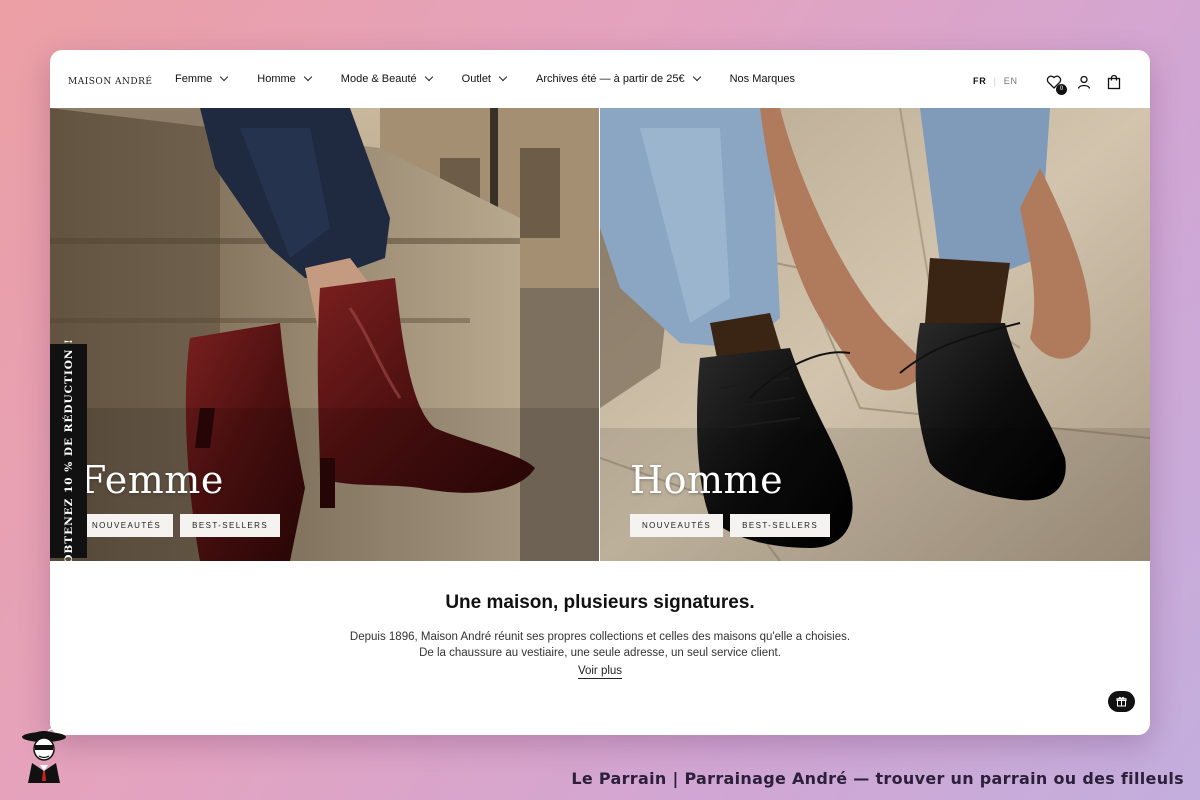 This screenshot has height=800, width=1200. Describe the element at coordinates (600, 602) in the screenshot. I see `intro-heading: Une maison, plusieurs signatures.` at that location.